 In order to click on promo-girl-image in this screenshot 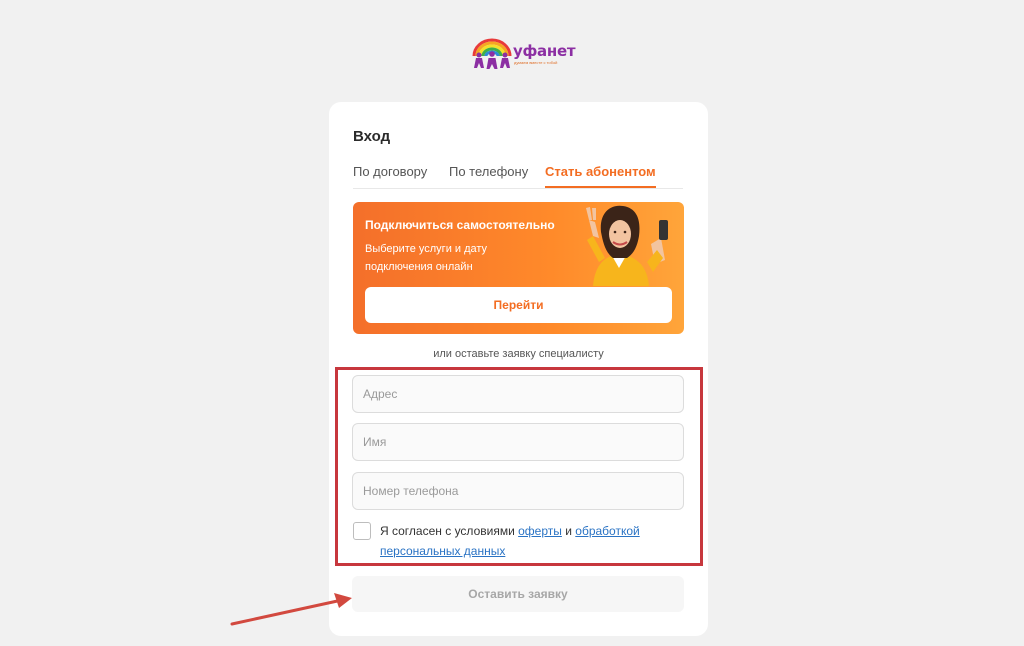, I will do `click(627, 245)`.